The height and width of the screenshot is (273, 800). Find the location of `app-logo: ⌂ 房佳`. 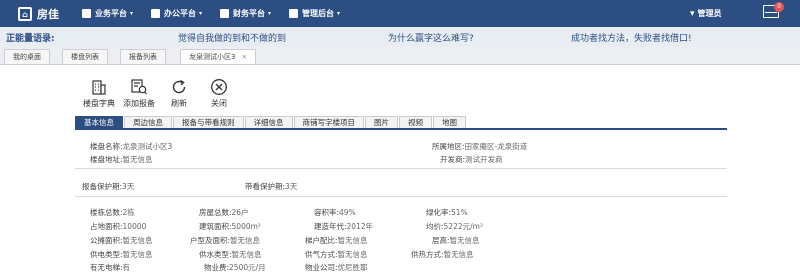

app-logo: ⌂ 房佳 is located at coordinates (38, 14).